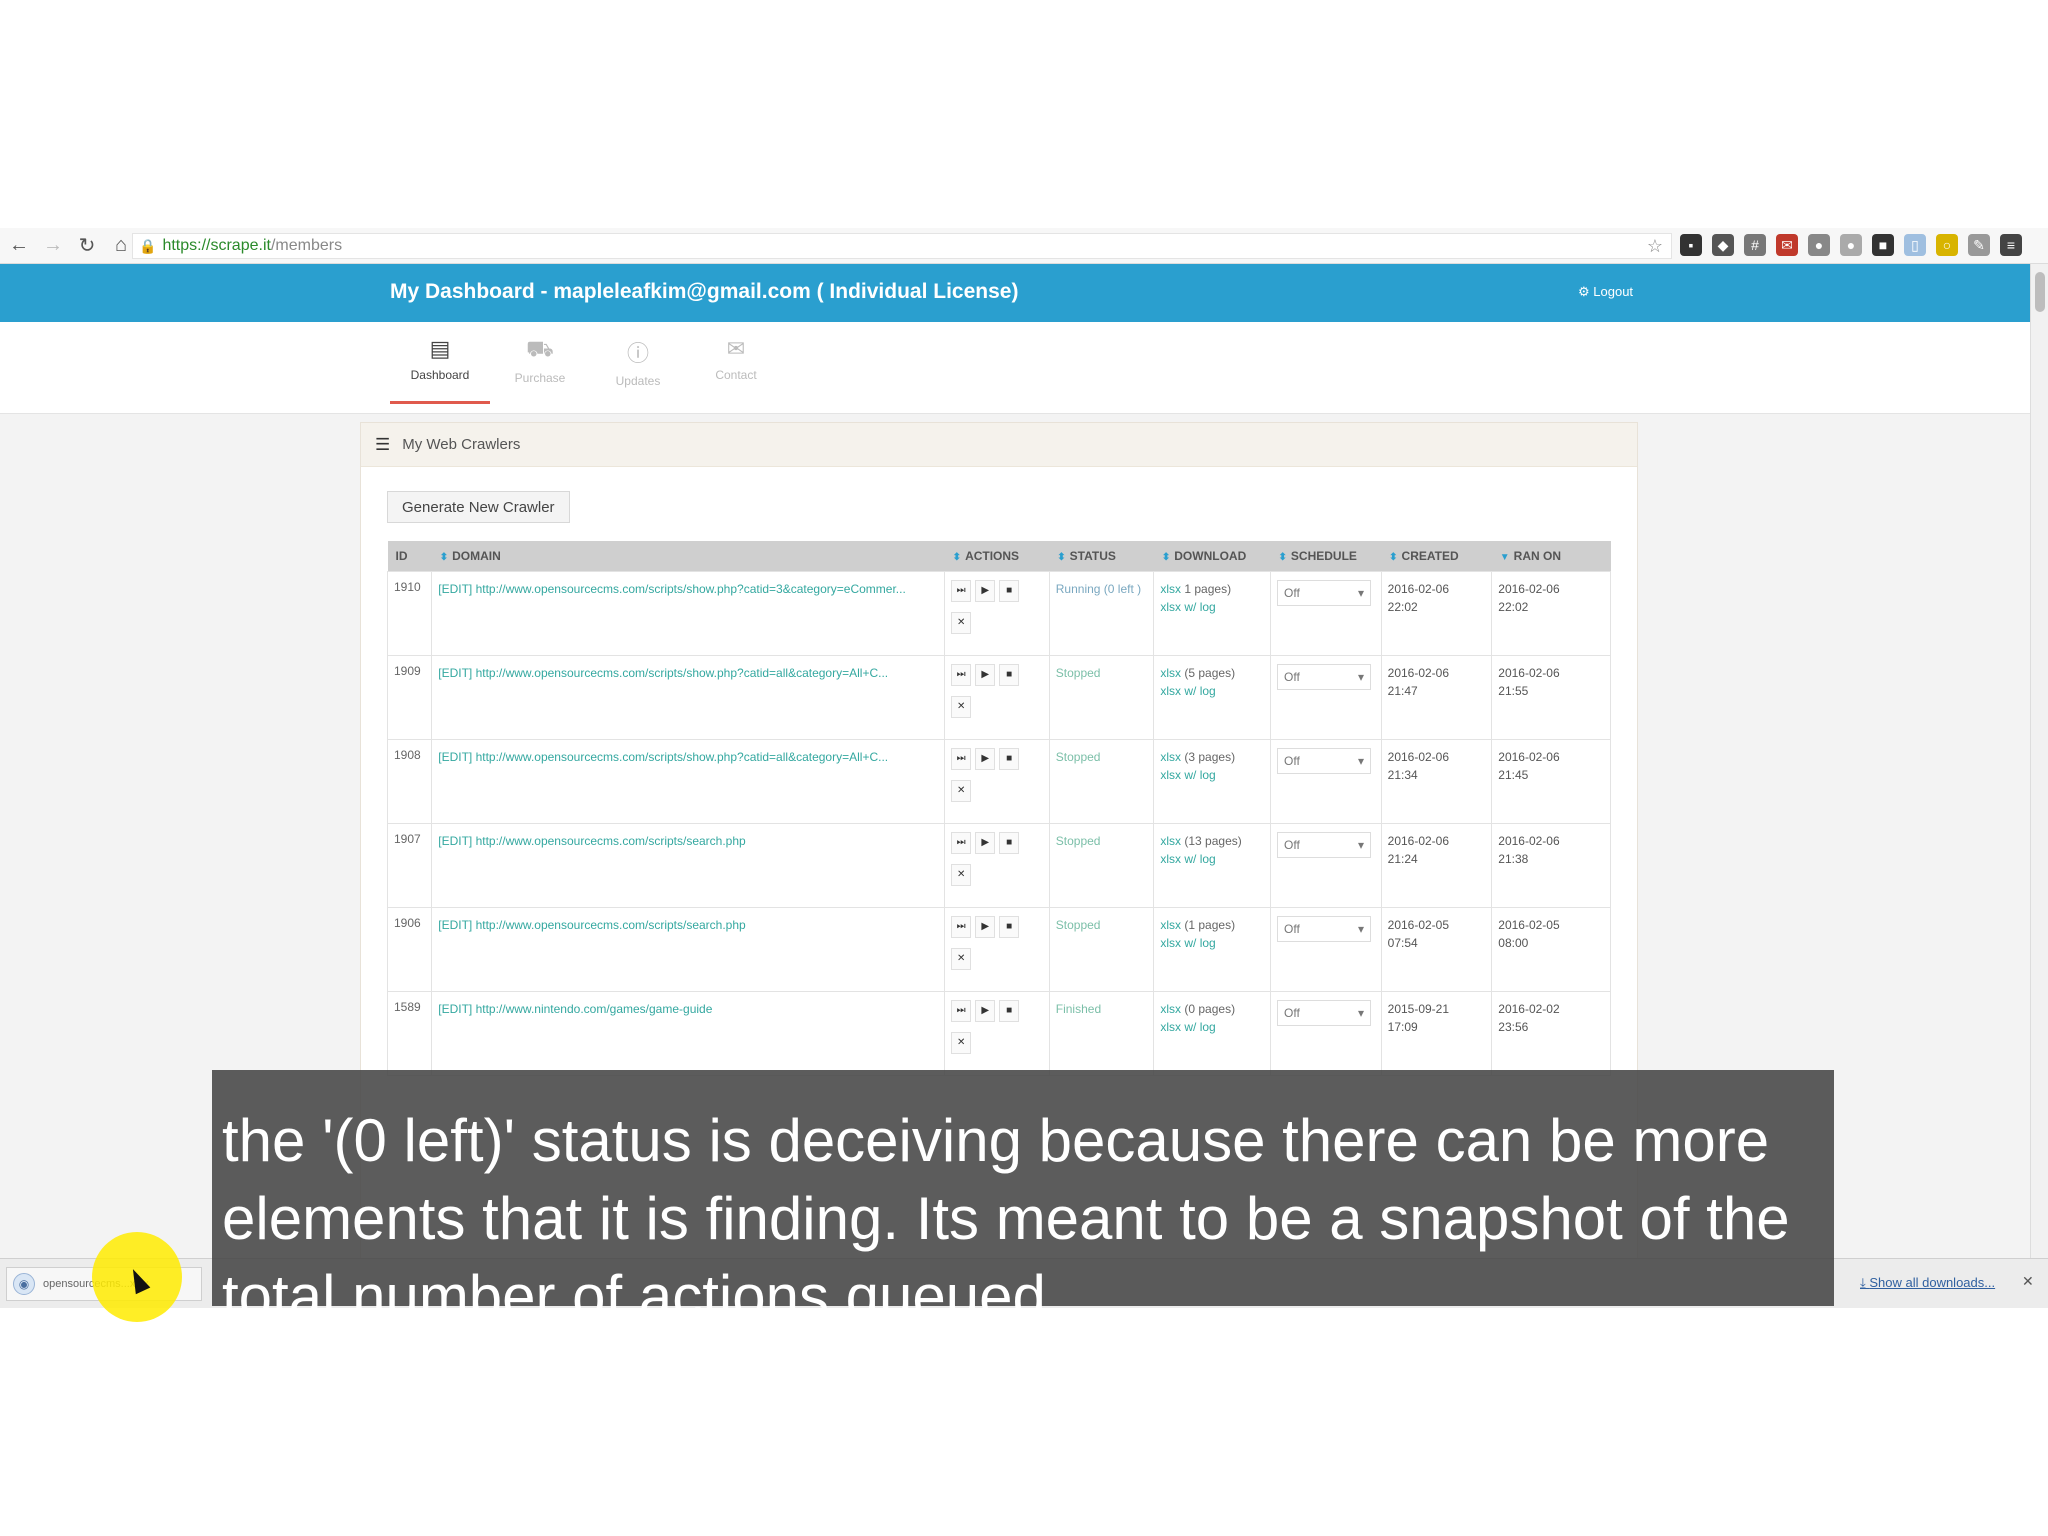 Image resolution: width=2048 pixels, height=1536 pixels. I want to click on generate-crawler-button: Generate New Crawler, so click(478, 507).